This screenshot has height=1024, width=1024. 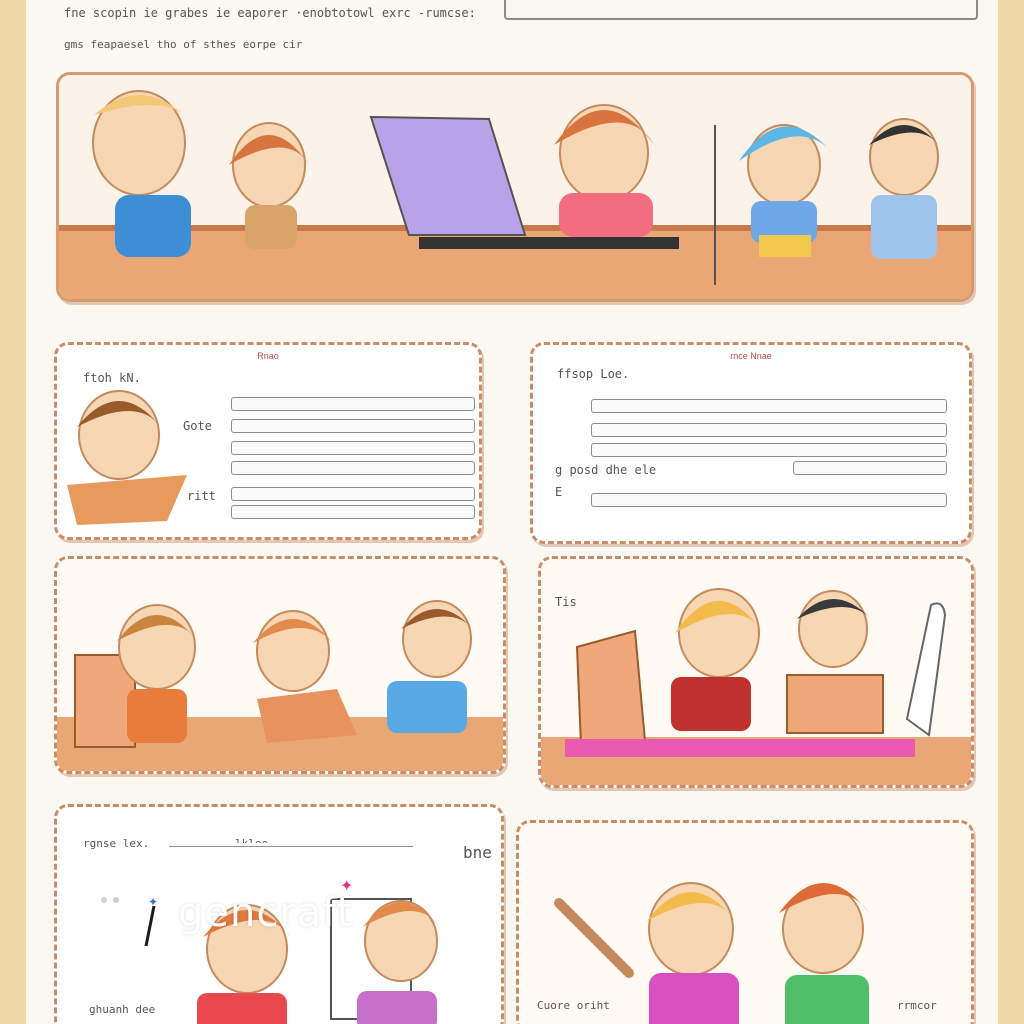 I want to click on illustration-panel-lower-right: Tis, so click(x=756, y=672).